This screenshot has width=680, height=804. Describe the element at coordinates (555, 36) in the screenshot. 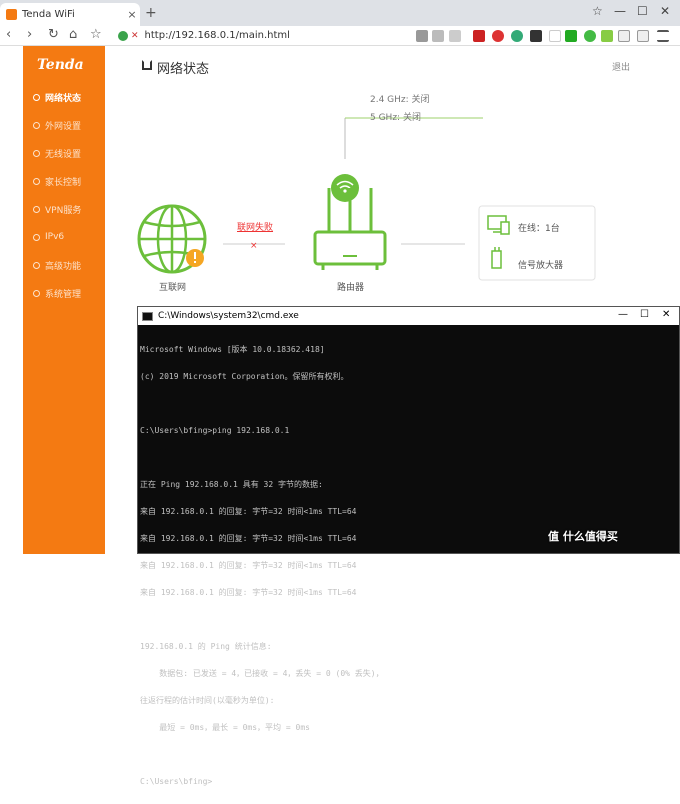

I see `extension-b-icon` at that location.